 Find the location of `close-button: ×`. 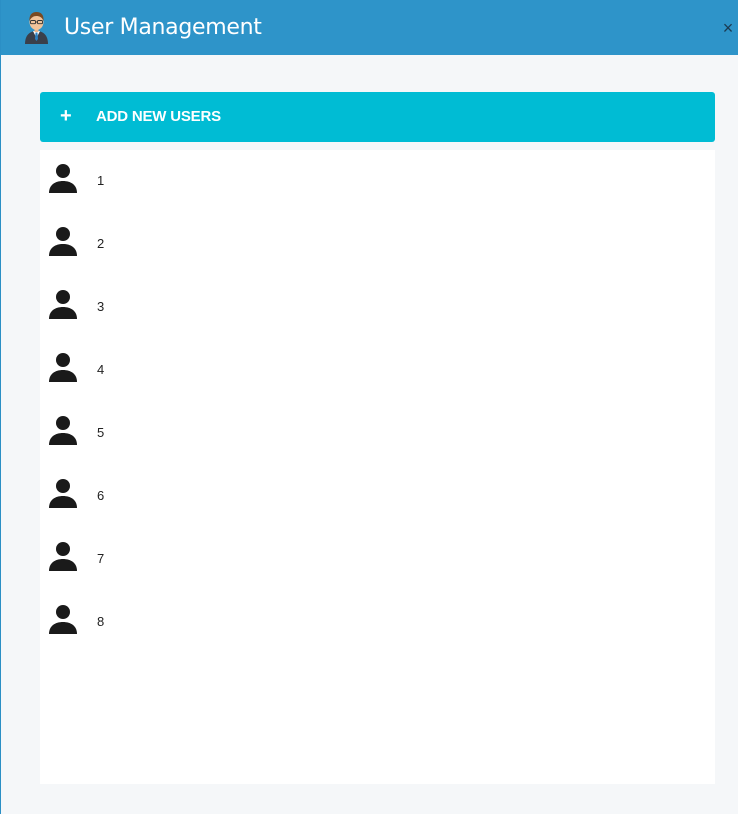

close-button: × is located at coordinates (728, 28).